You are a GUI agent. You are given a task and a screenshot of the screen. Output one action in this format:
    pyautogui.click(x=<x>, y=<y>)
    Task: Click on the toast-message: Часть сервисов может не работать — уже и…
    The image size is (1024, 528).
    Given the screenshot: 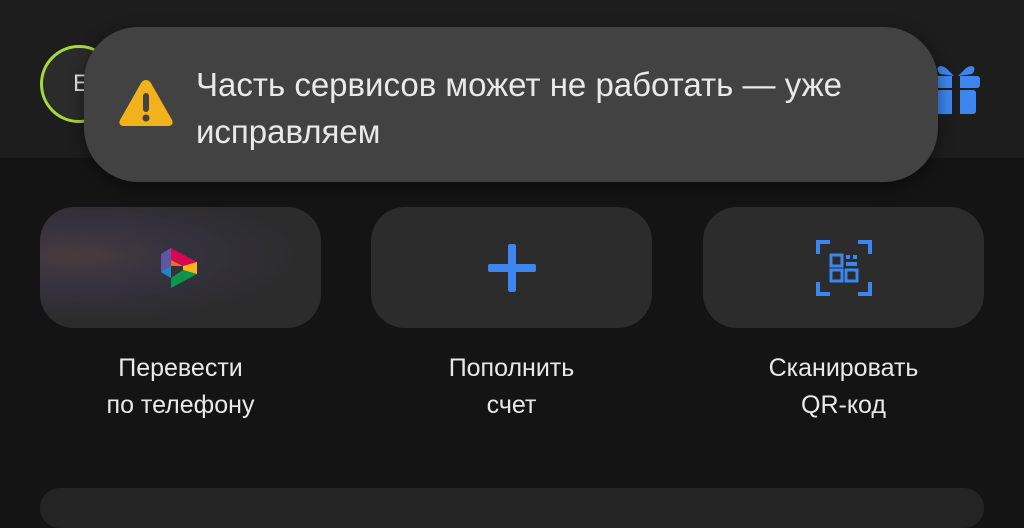 What is the action you would take?
    pyautogui.click(x=556, y=108)
    